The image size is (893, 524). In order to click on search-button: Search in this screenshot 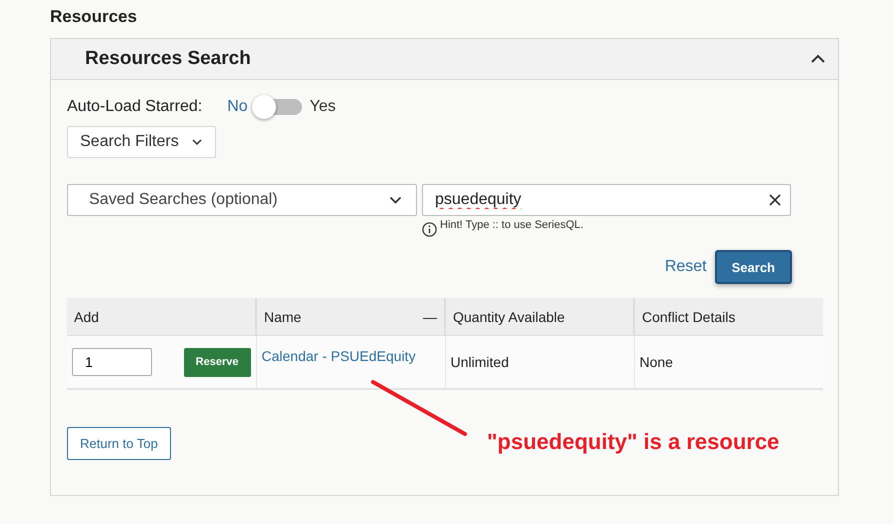, I will do `click(753, 267)`.